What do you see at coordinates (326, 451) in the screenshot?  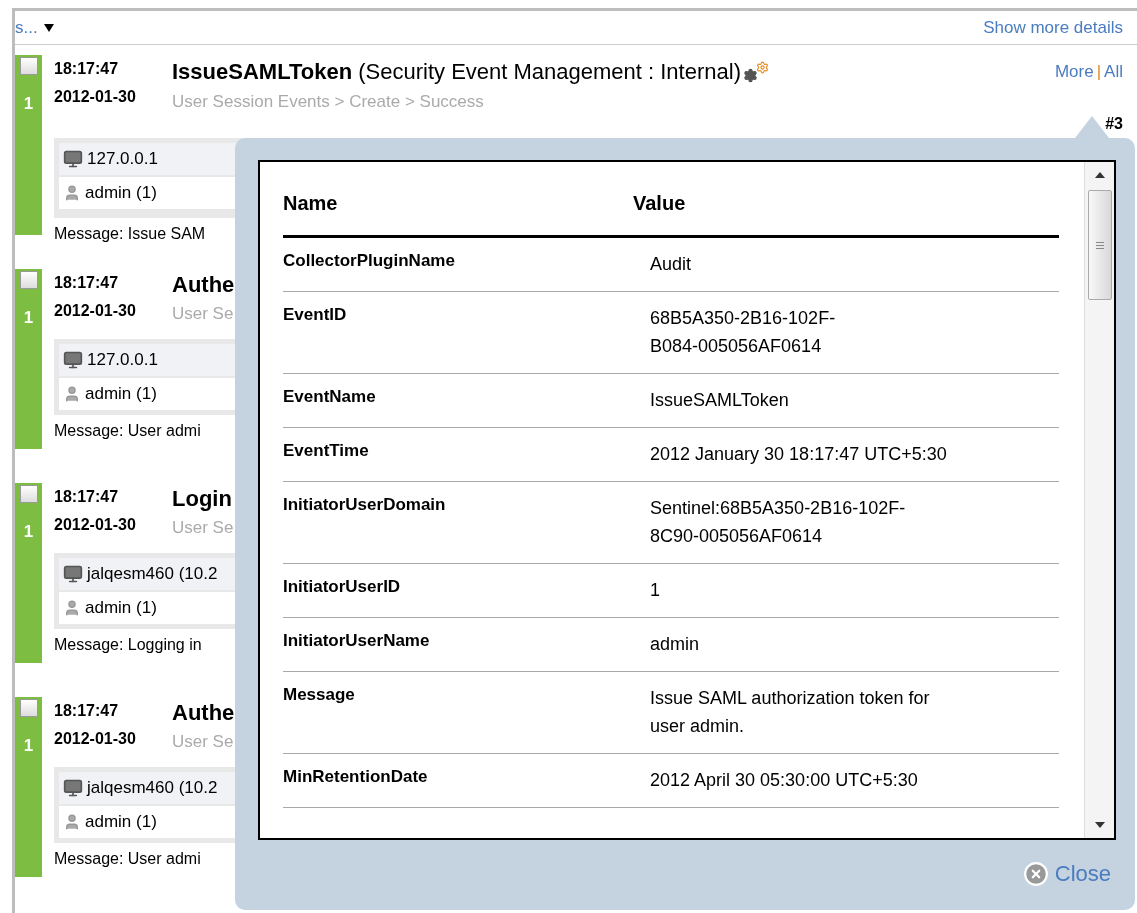 I see `property-name: EventTime` at bounding box center [326, 451].